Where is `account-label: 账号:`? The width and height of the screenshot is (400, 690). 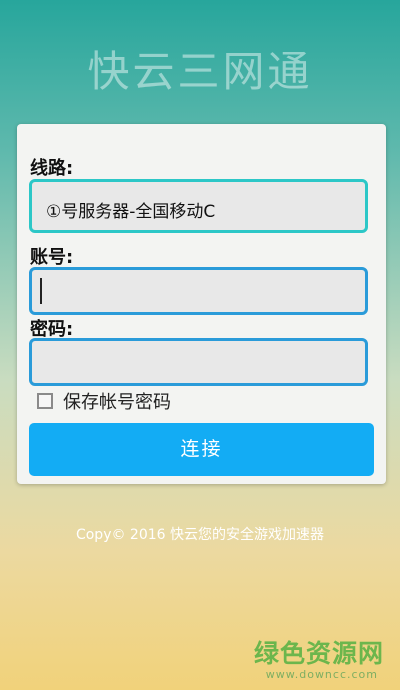 account-label: 账号: is located at coordinates (52, 257).